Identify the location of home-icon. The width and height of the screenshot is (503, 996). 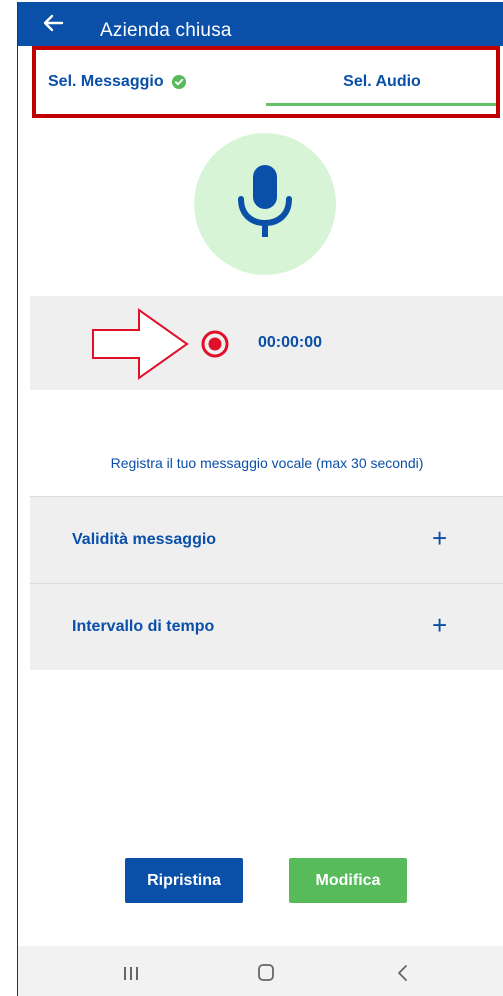
(266, 973).